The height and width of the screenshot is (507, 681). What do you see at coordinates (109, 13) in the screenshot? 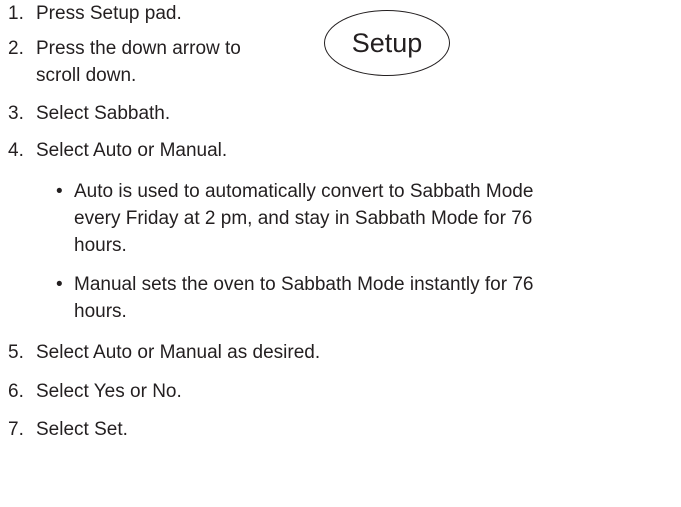
I see `step-text: Press Setup pad.` at bounding box center [109, 13].